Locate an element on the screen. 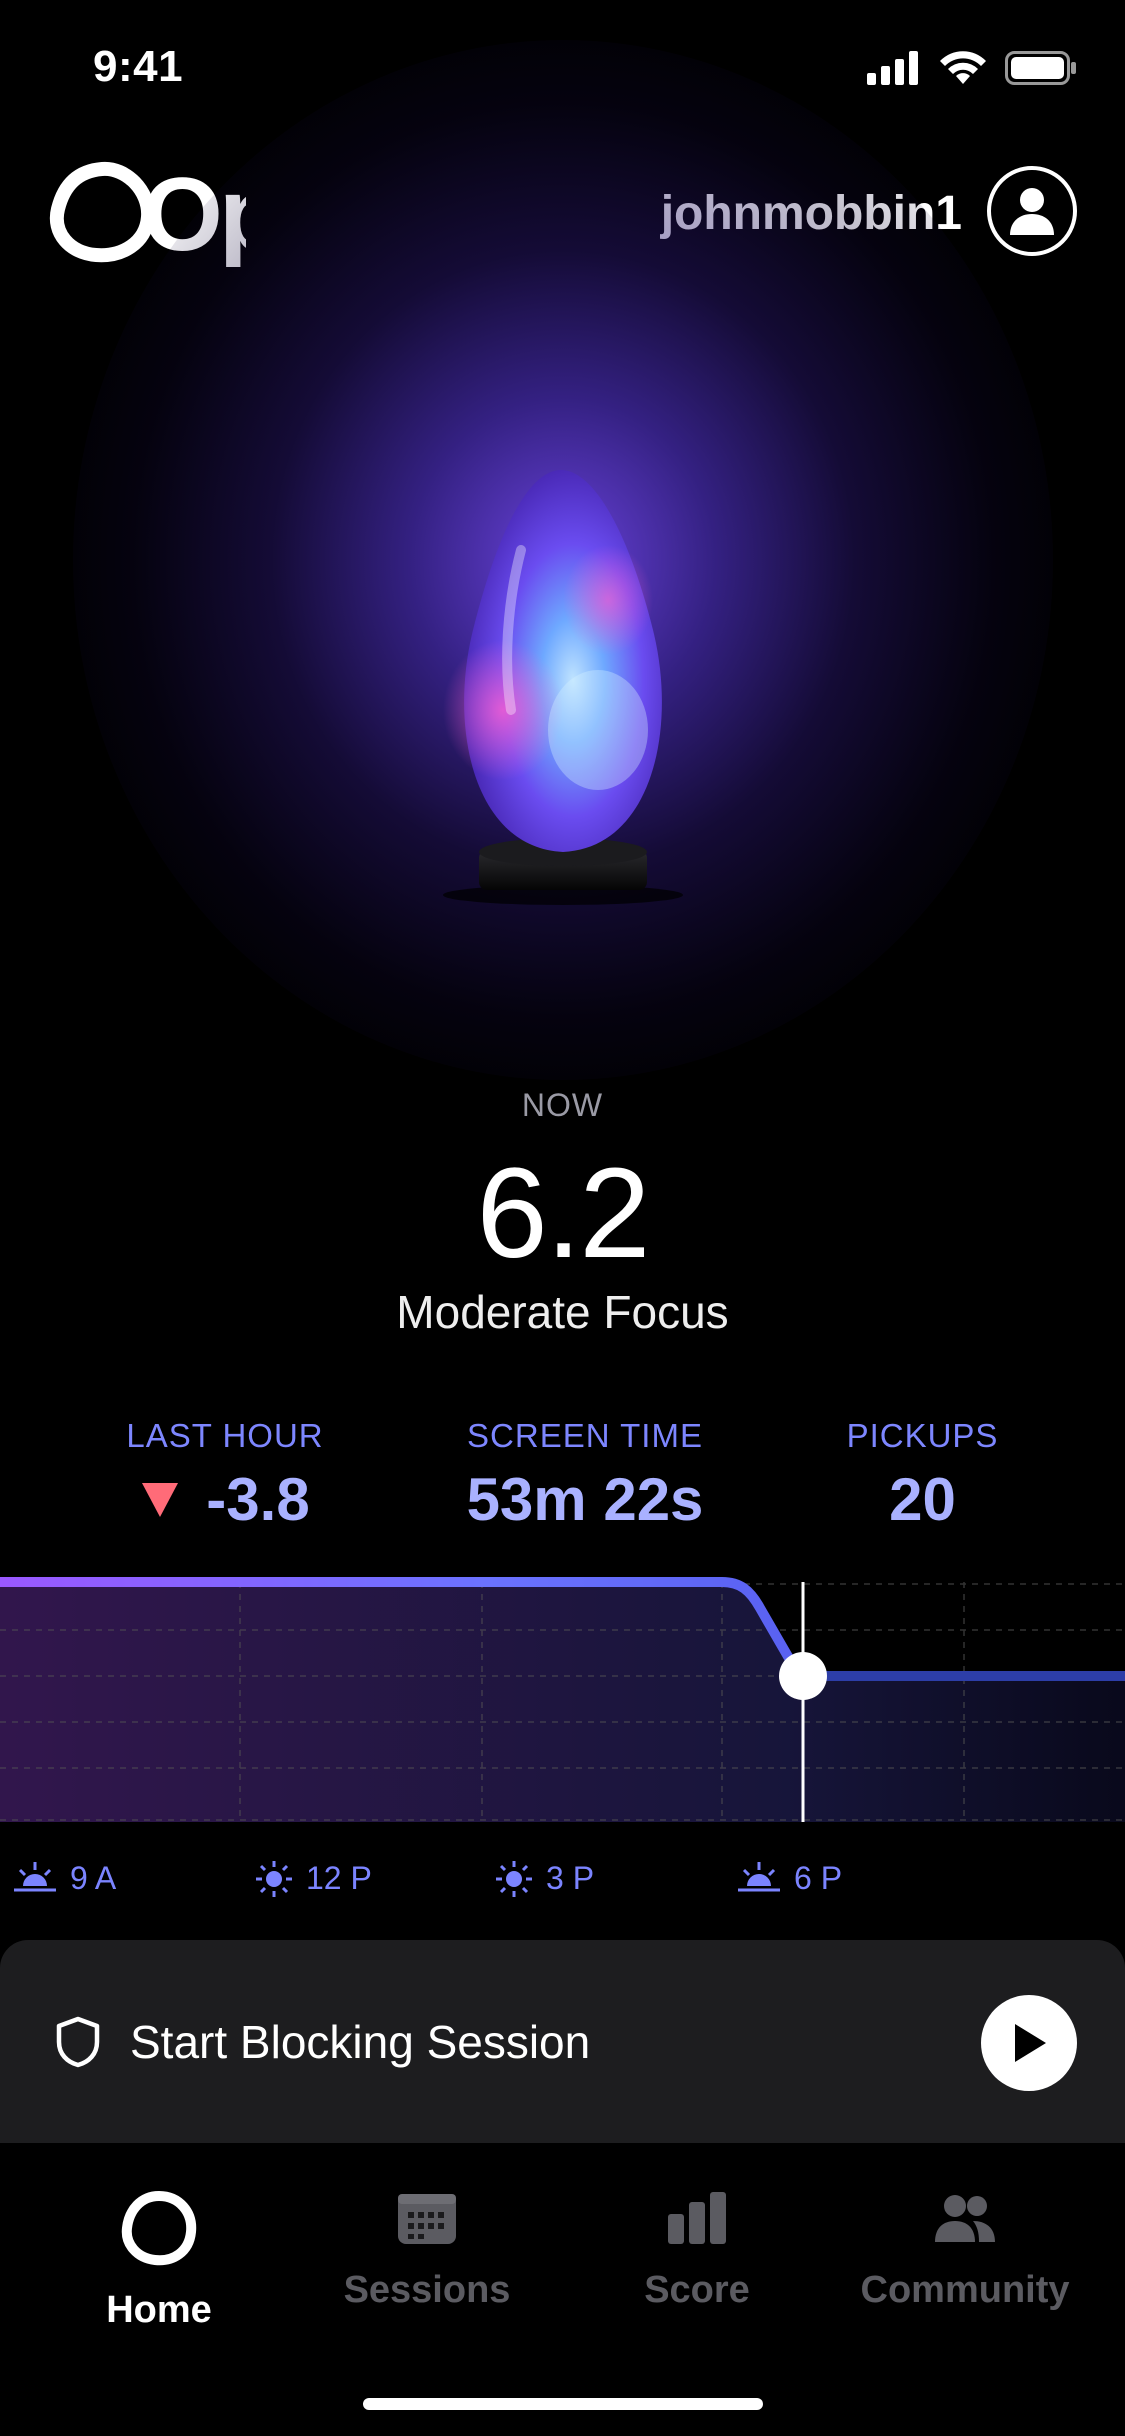  time-label-3p: 3 P is located at coordinates (545, 1878).